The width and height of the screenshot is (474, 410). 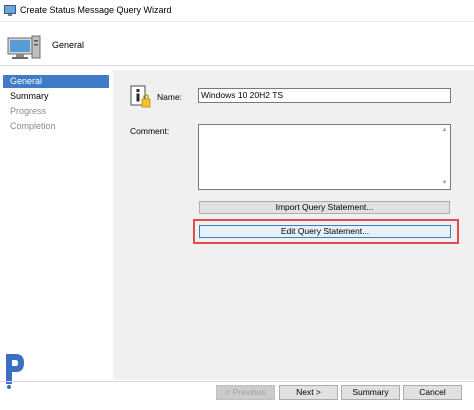 I want to click on next-button: Next >, so click(x=308, y=392).